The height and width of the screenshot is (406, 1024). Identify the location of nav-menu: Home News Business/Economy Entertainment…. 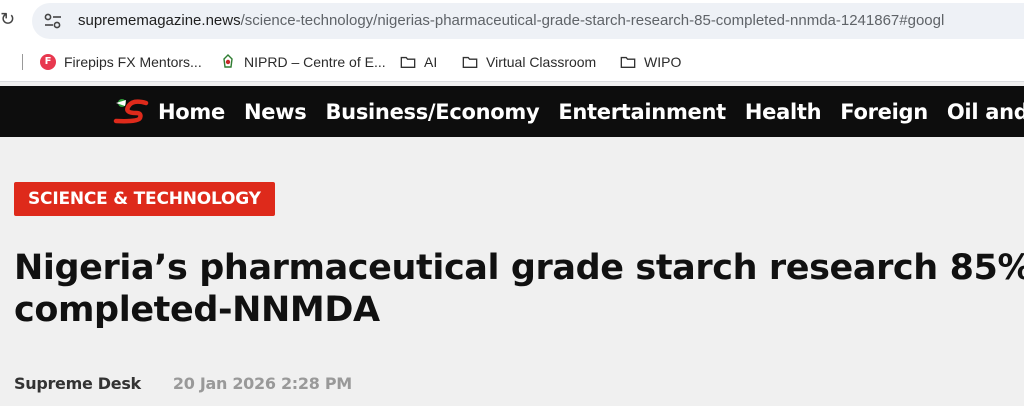
(591, 111).